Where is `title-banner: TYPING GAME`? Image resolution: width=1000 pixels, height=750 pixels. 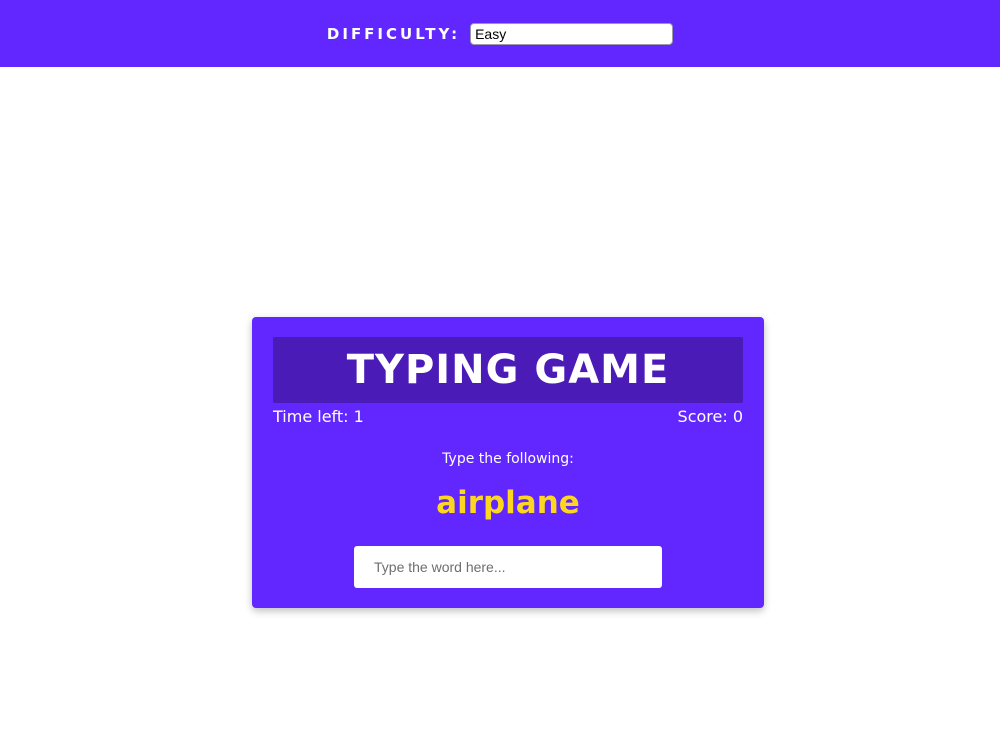
title-banner: TYPING GAME is located at coordinates (508, 370).